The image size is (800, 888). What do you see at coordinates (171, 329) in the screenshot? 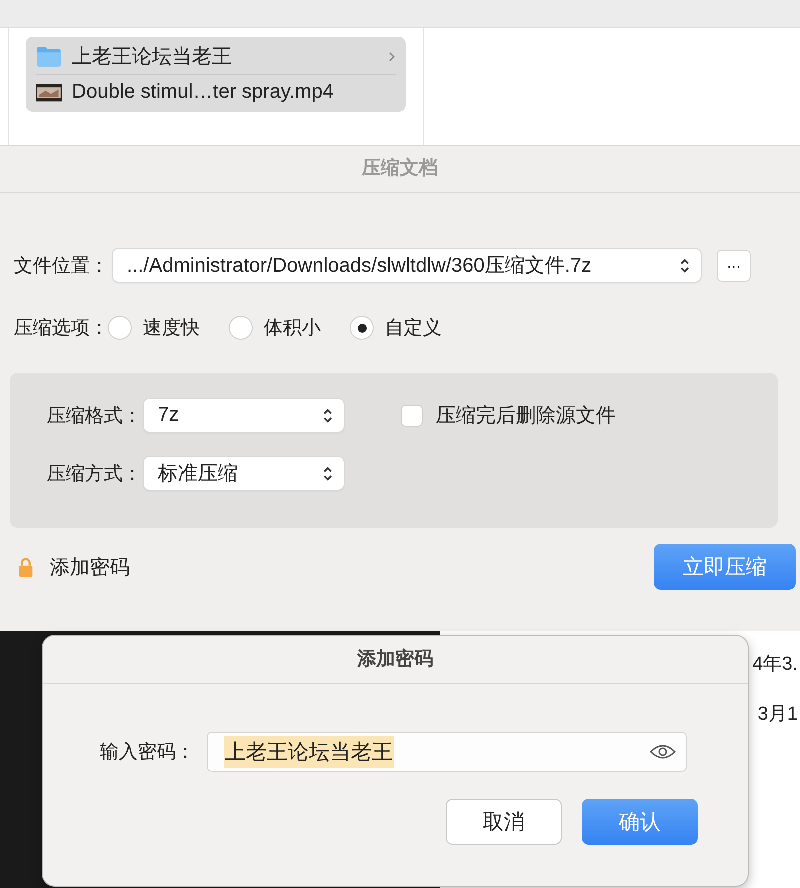
I see `radio-label: 速度快` at bounding box center [171, 329].